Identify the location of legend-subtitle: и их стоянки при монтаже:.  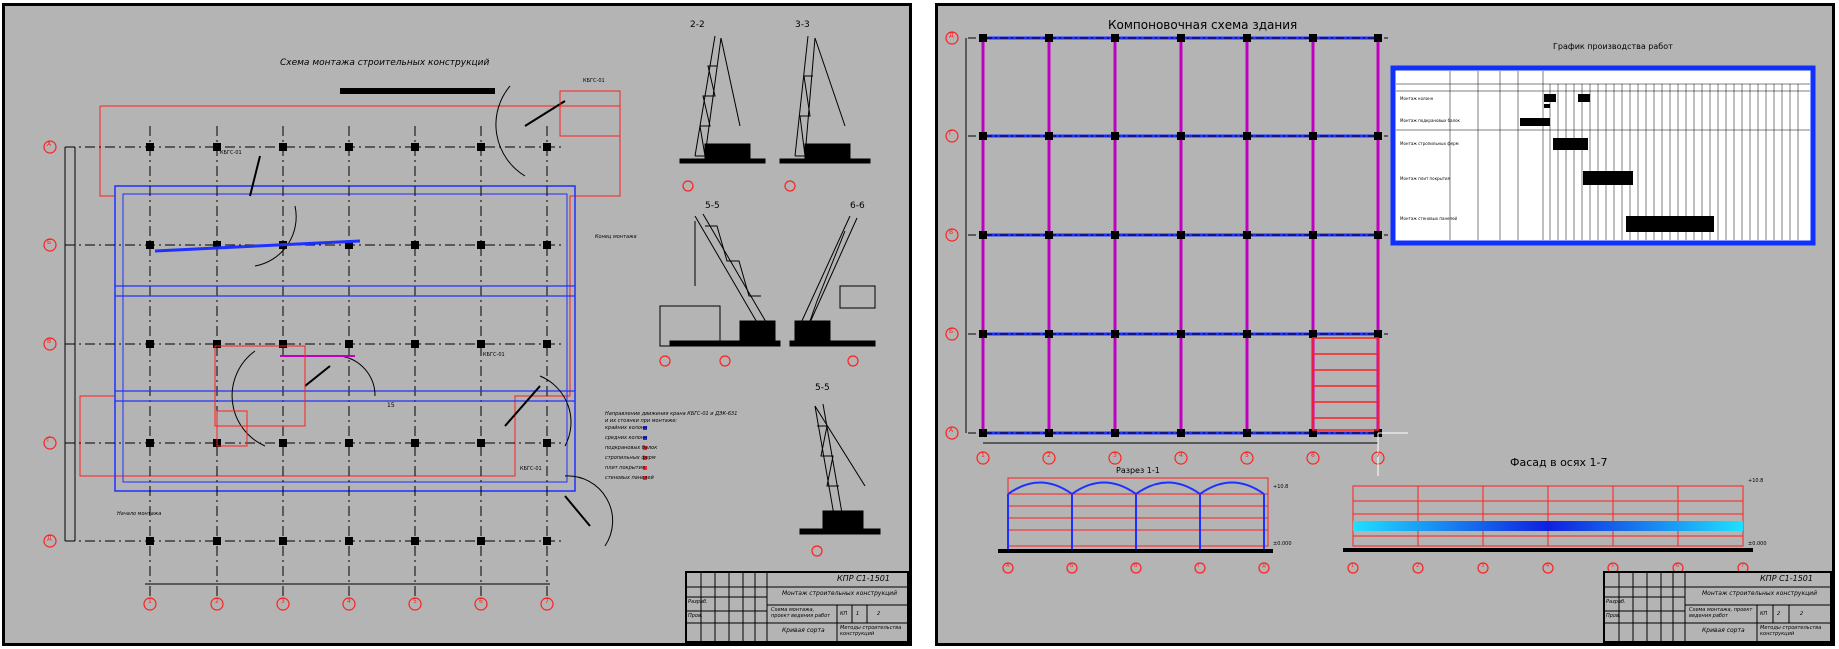
(641, 421).